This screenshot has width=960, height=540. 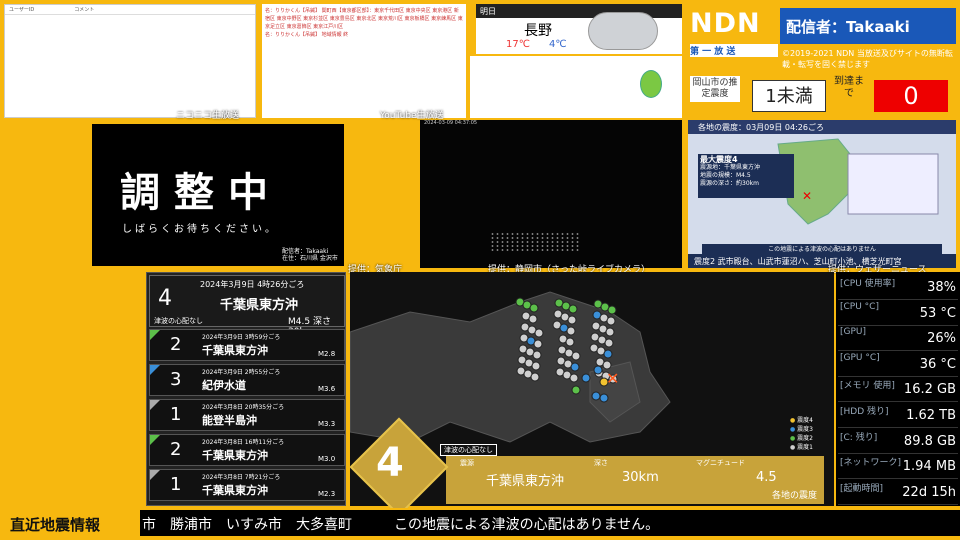 I want to click on row-place: 能登半島沖, so click(x=229, y=420).